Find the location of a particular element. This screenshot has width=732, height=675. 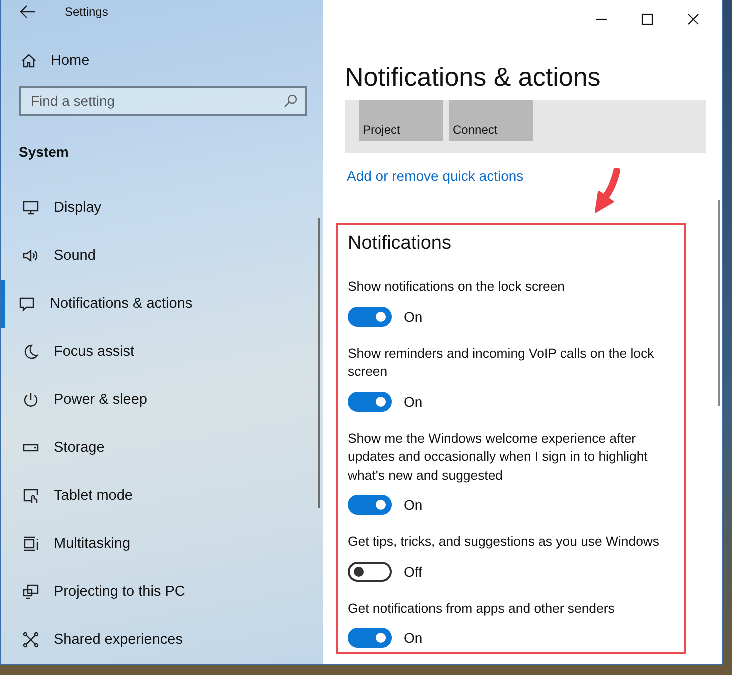

nav-item: Sound is located at coordinates (162, 256).